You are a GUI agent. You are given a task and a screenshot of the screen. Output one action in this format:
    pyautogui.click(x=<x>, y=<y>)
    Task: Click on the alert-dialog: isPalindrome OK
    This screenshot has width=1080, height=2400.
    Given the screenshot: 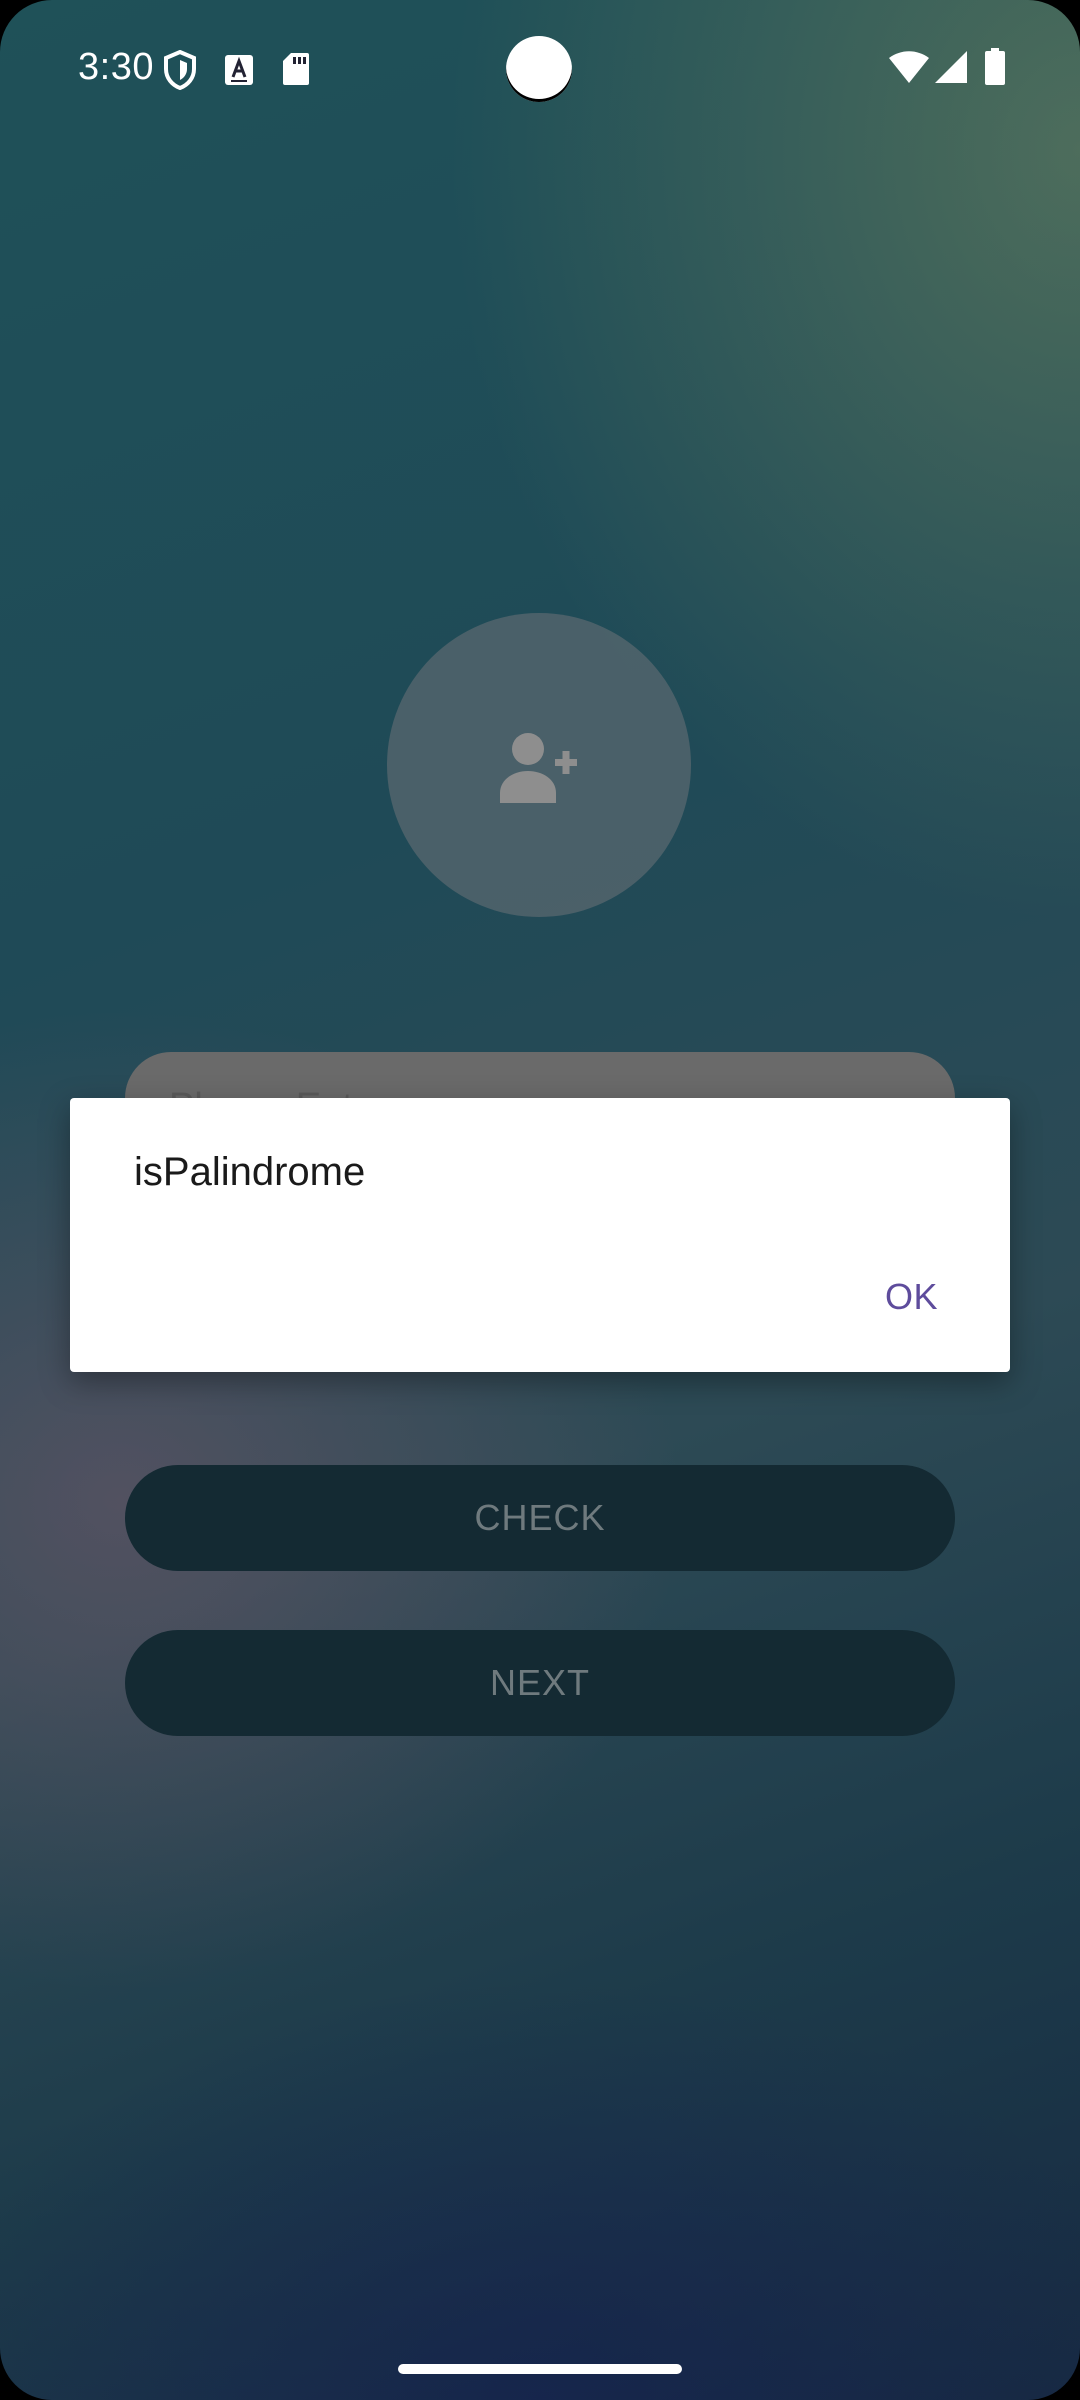 What is the action you would take?
    pyautogui.click(x=540, y=1235)
    